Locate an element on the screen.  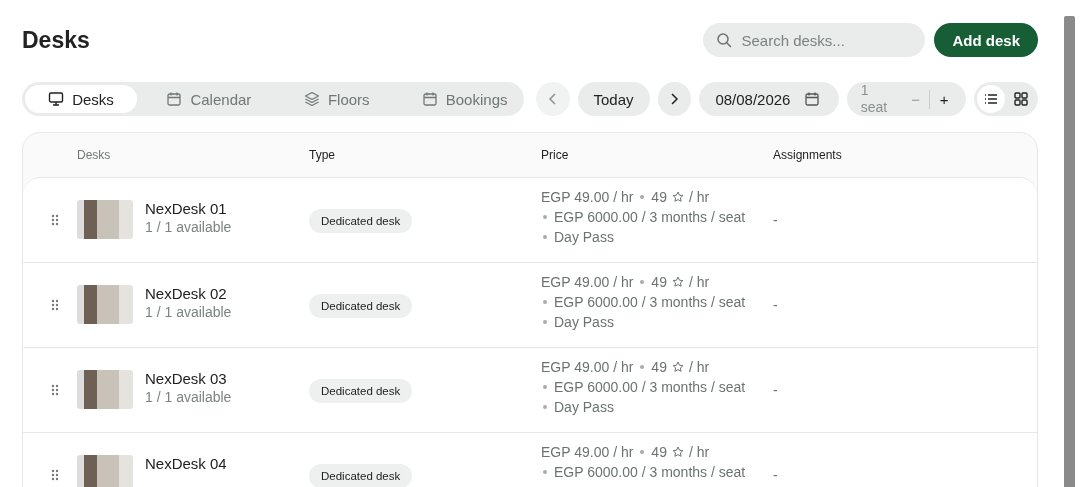
column-header: Desks is located at coordinates (94, 155).